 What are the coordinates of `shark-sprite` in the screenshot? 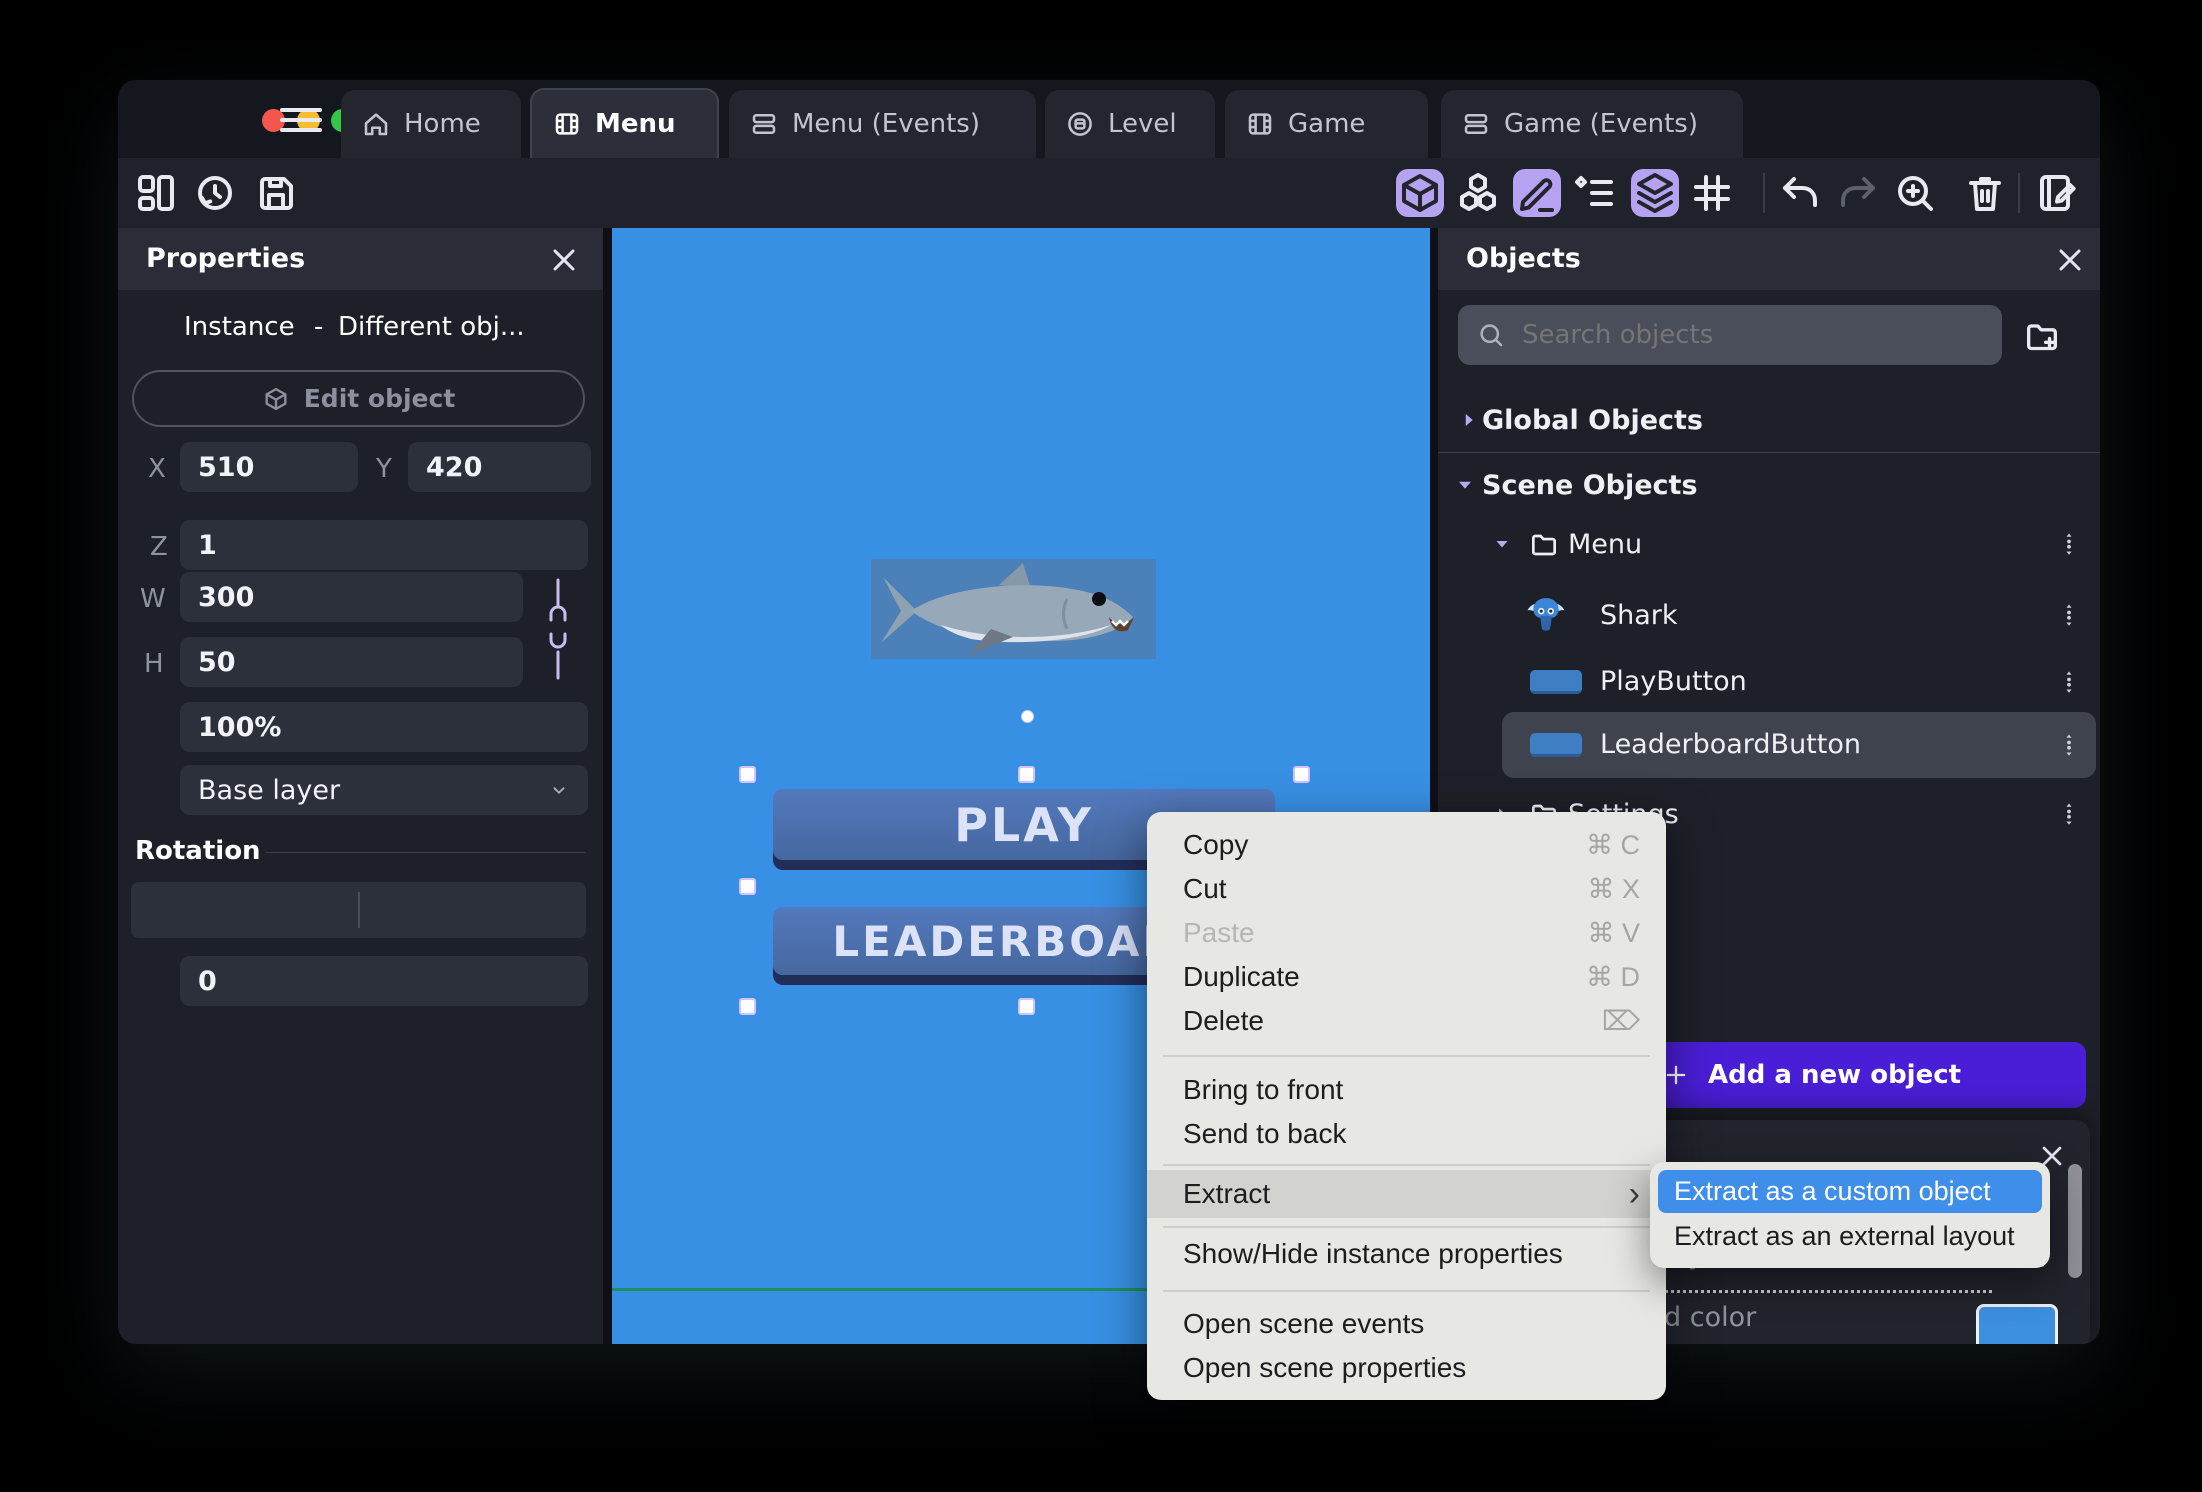 It's located at (1013, 609).